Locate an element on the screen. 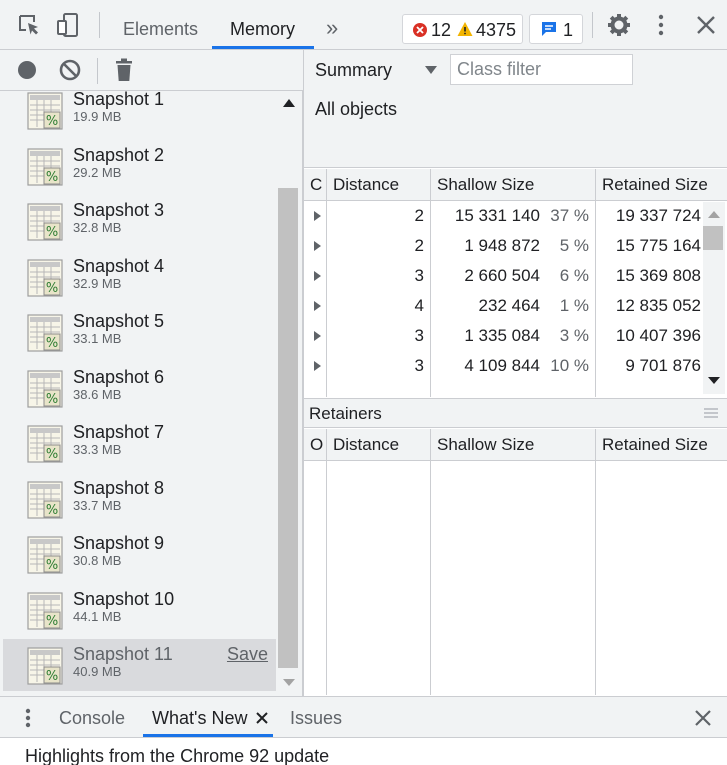  distance-cell: 2 is located at coordinates (419, 215).